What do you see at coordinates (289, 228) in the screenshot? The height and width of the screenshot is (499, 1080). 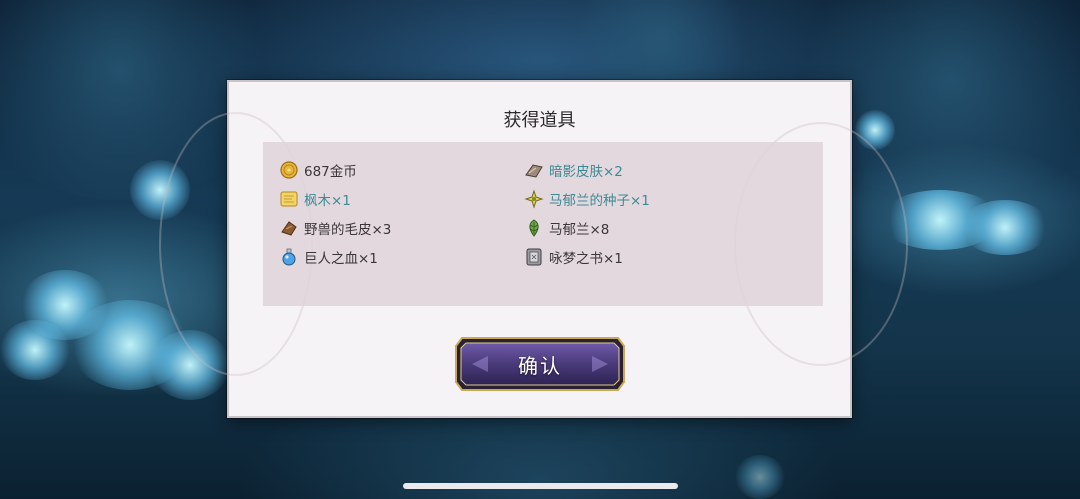 I see `beast-fur-icon` at bounding box center [289, 228].